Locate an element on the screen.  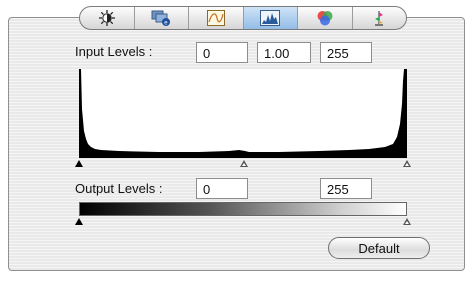
color-balance-icon is located at coordinates (325, 18).